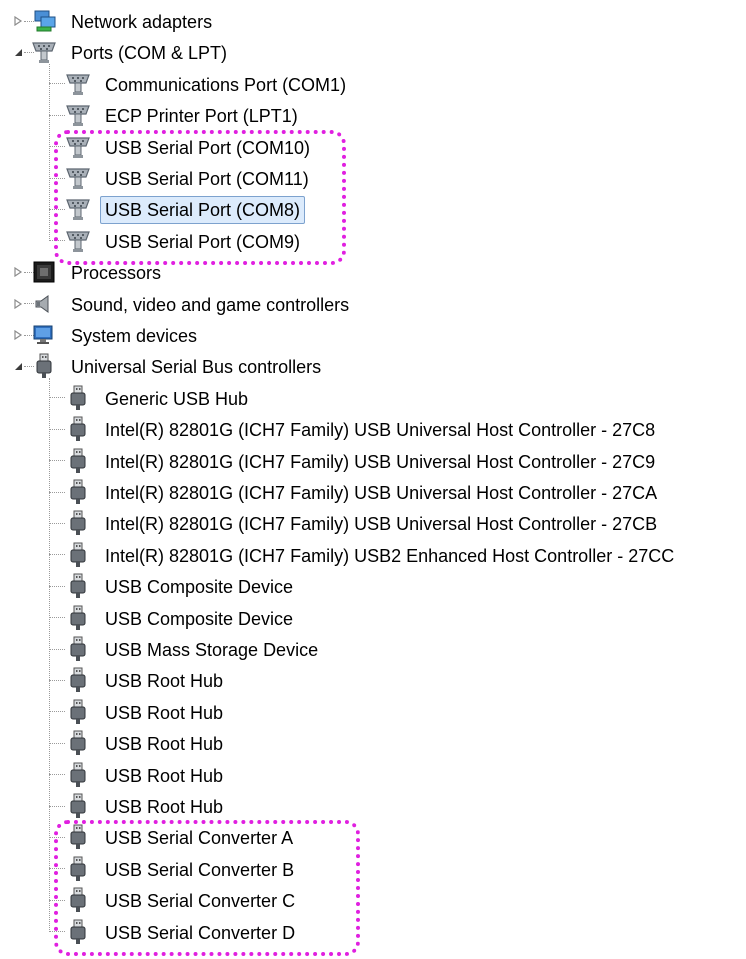 Image resolution: width=746 pixels, height=959 pixels. What do you see at coordinates (177, 398) in the screenshot?
I see `tree-device-label: Generic USB Hub` at bounding box center [177, 398].